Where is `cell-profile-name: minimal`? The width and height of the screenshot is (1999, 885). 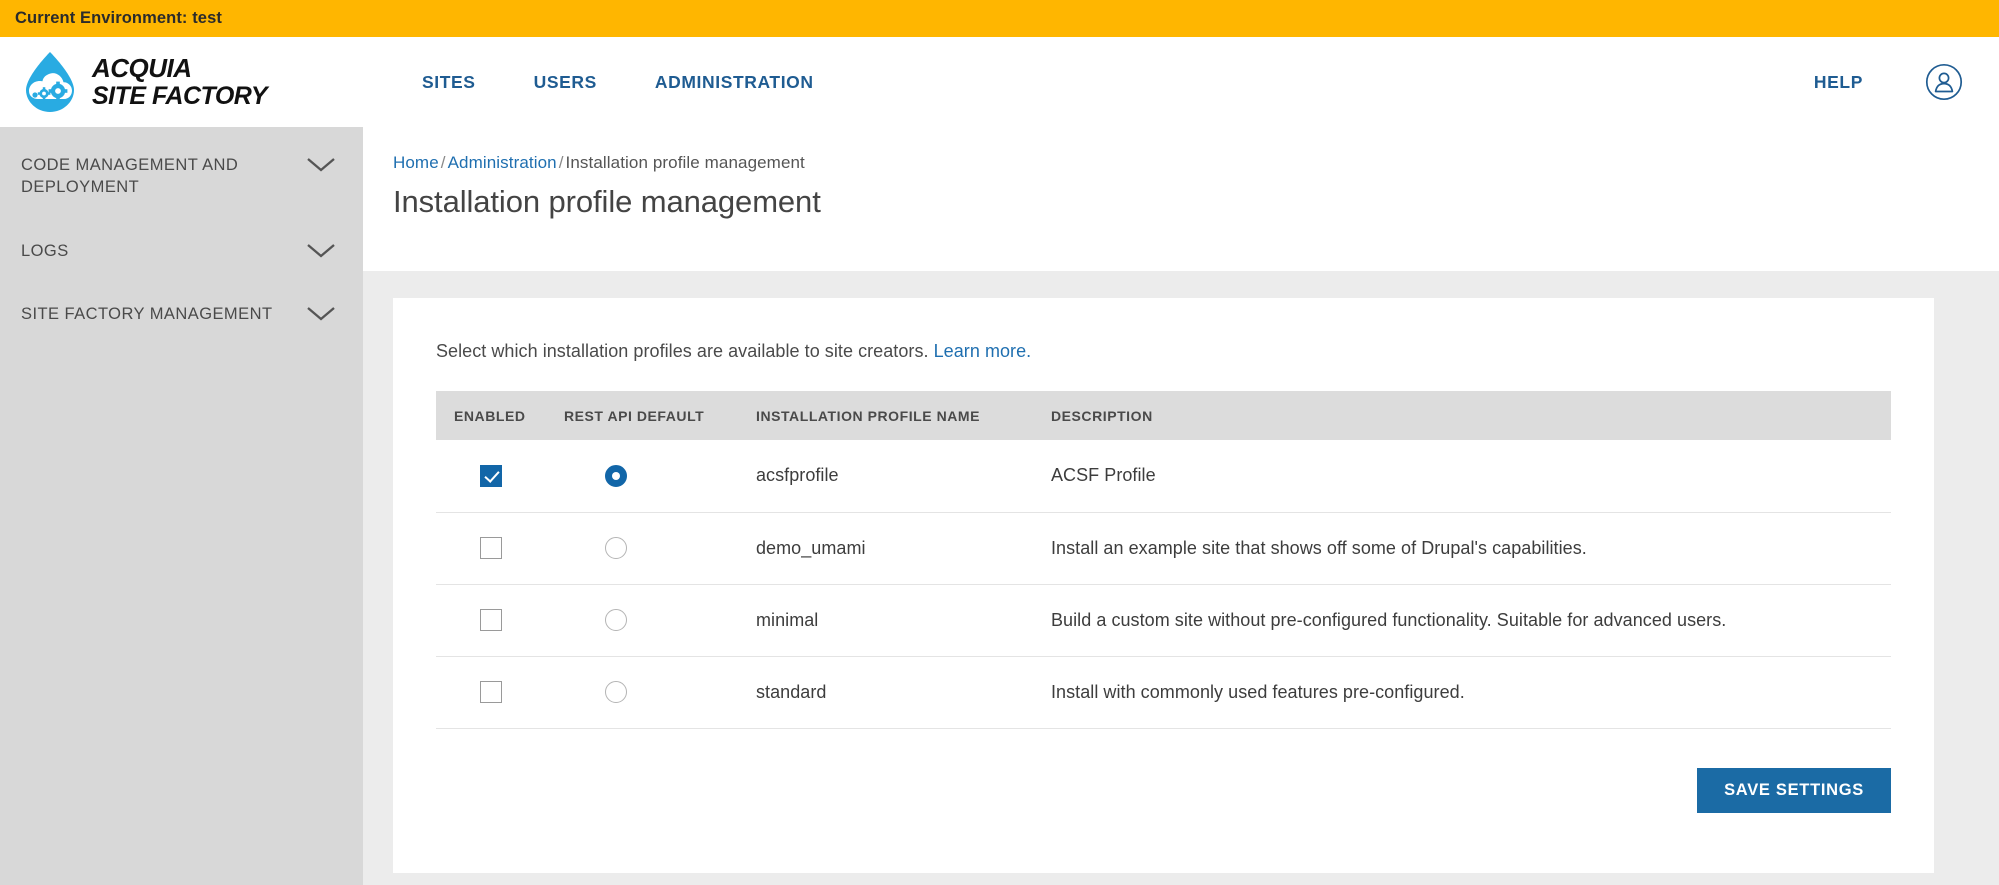 cell-profile-name: minimal is located at coordinates (903, 620).